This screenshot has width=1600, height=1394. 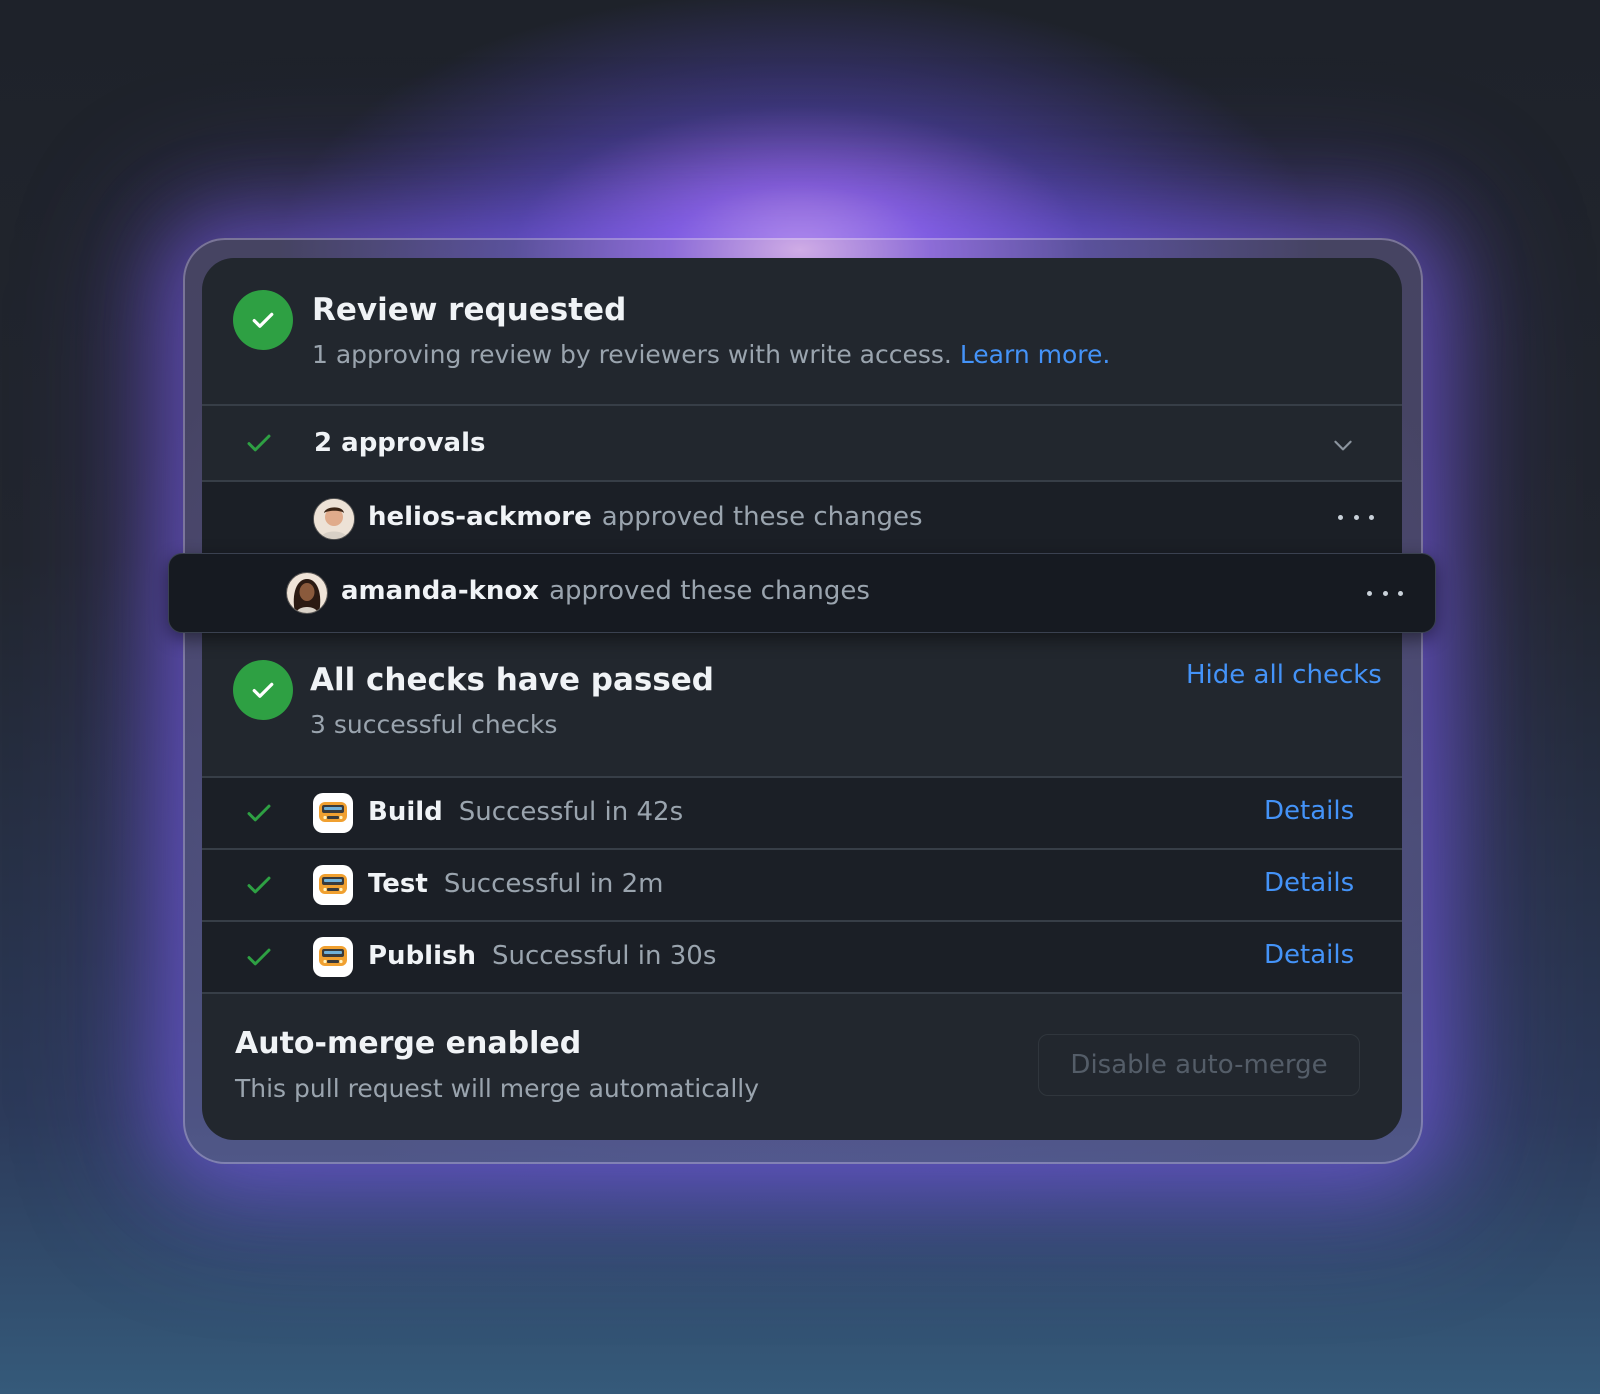 I want to click on learn-more-link: Learn more., so click(x=1035, y=354).